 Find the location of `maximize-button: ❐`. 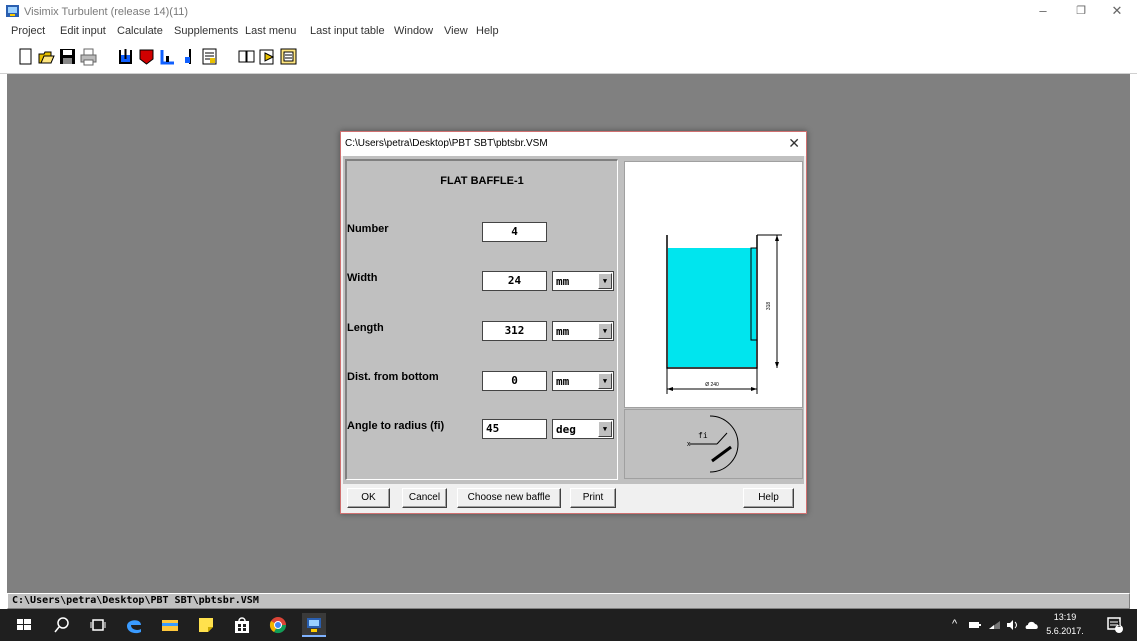

maximize-button: ❐ is located at coordinates (1081, 11).